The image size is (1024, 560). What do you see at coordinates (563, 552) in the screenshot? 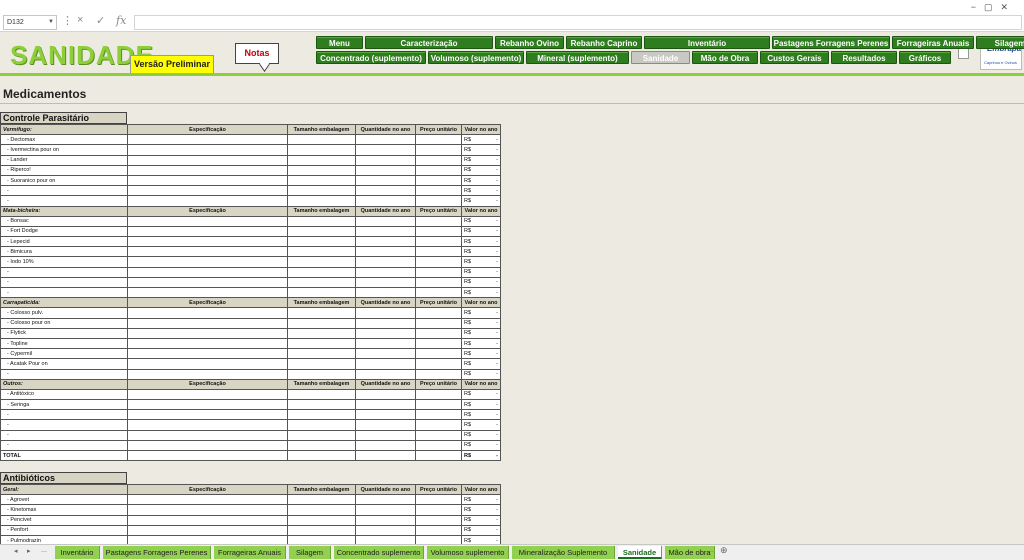
I see `sheet-tab: Mineralização Suplemento` at bounding box center [563, 552].